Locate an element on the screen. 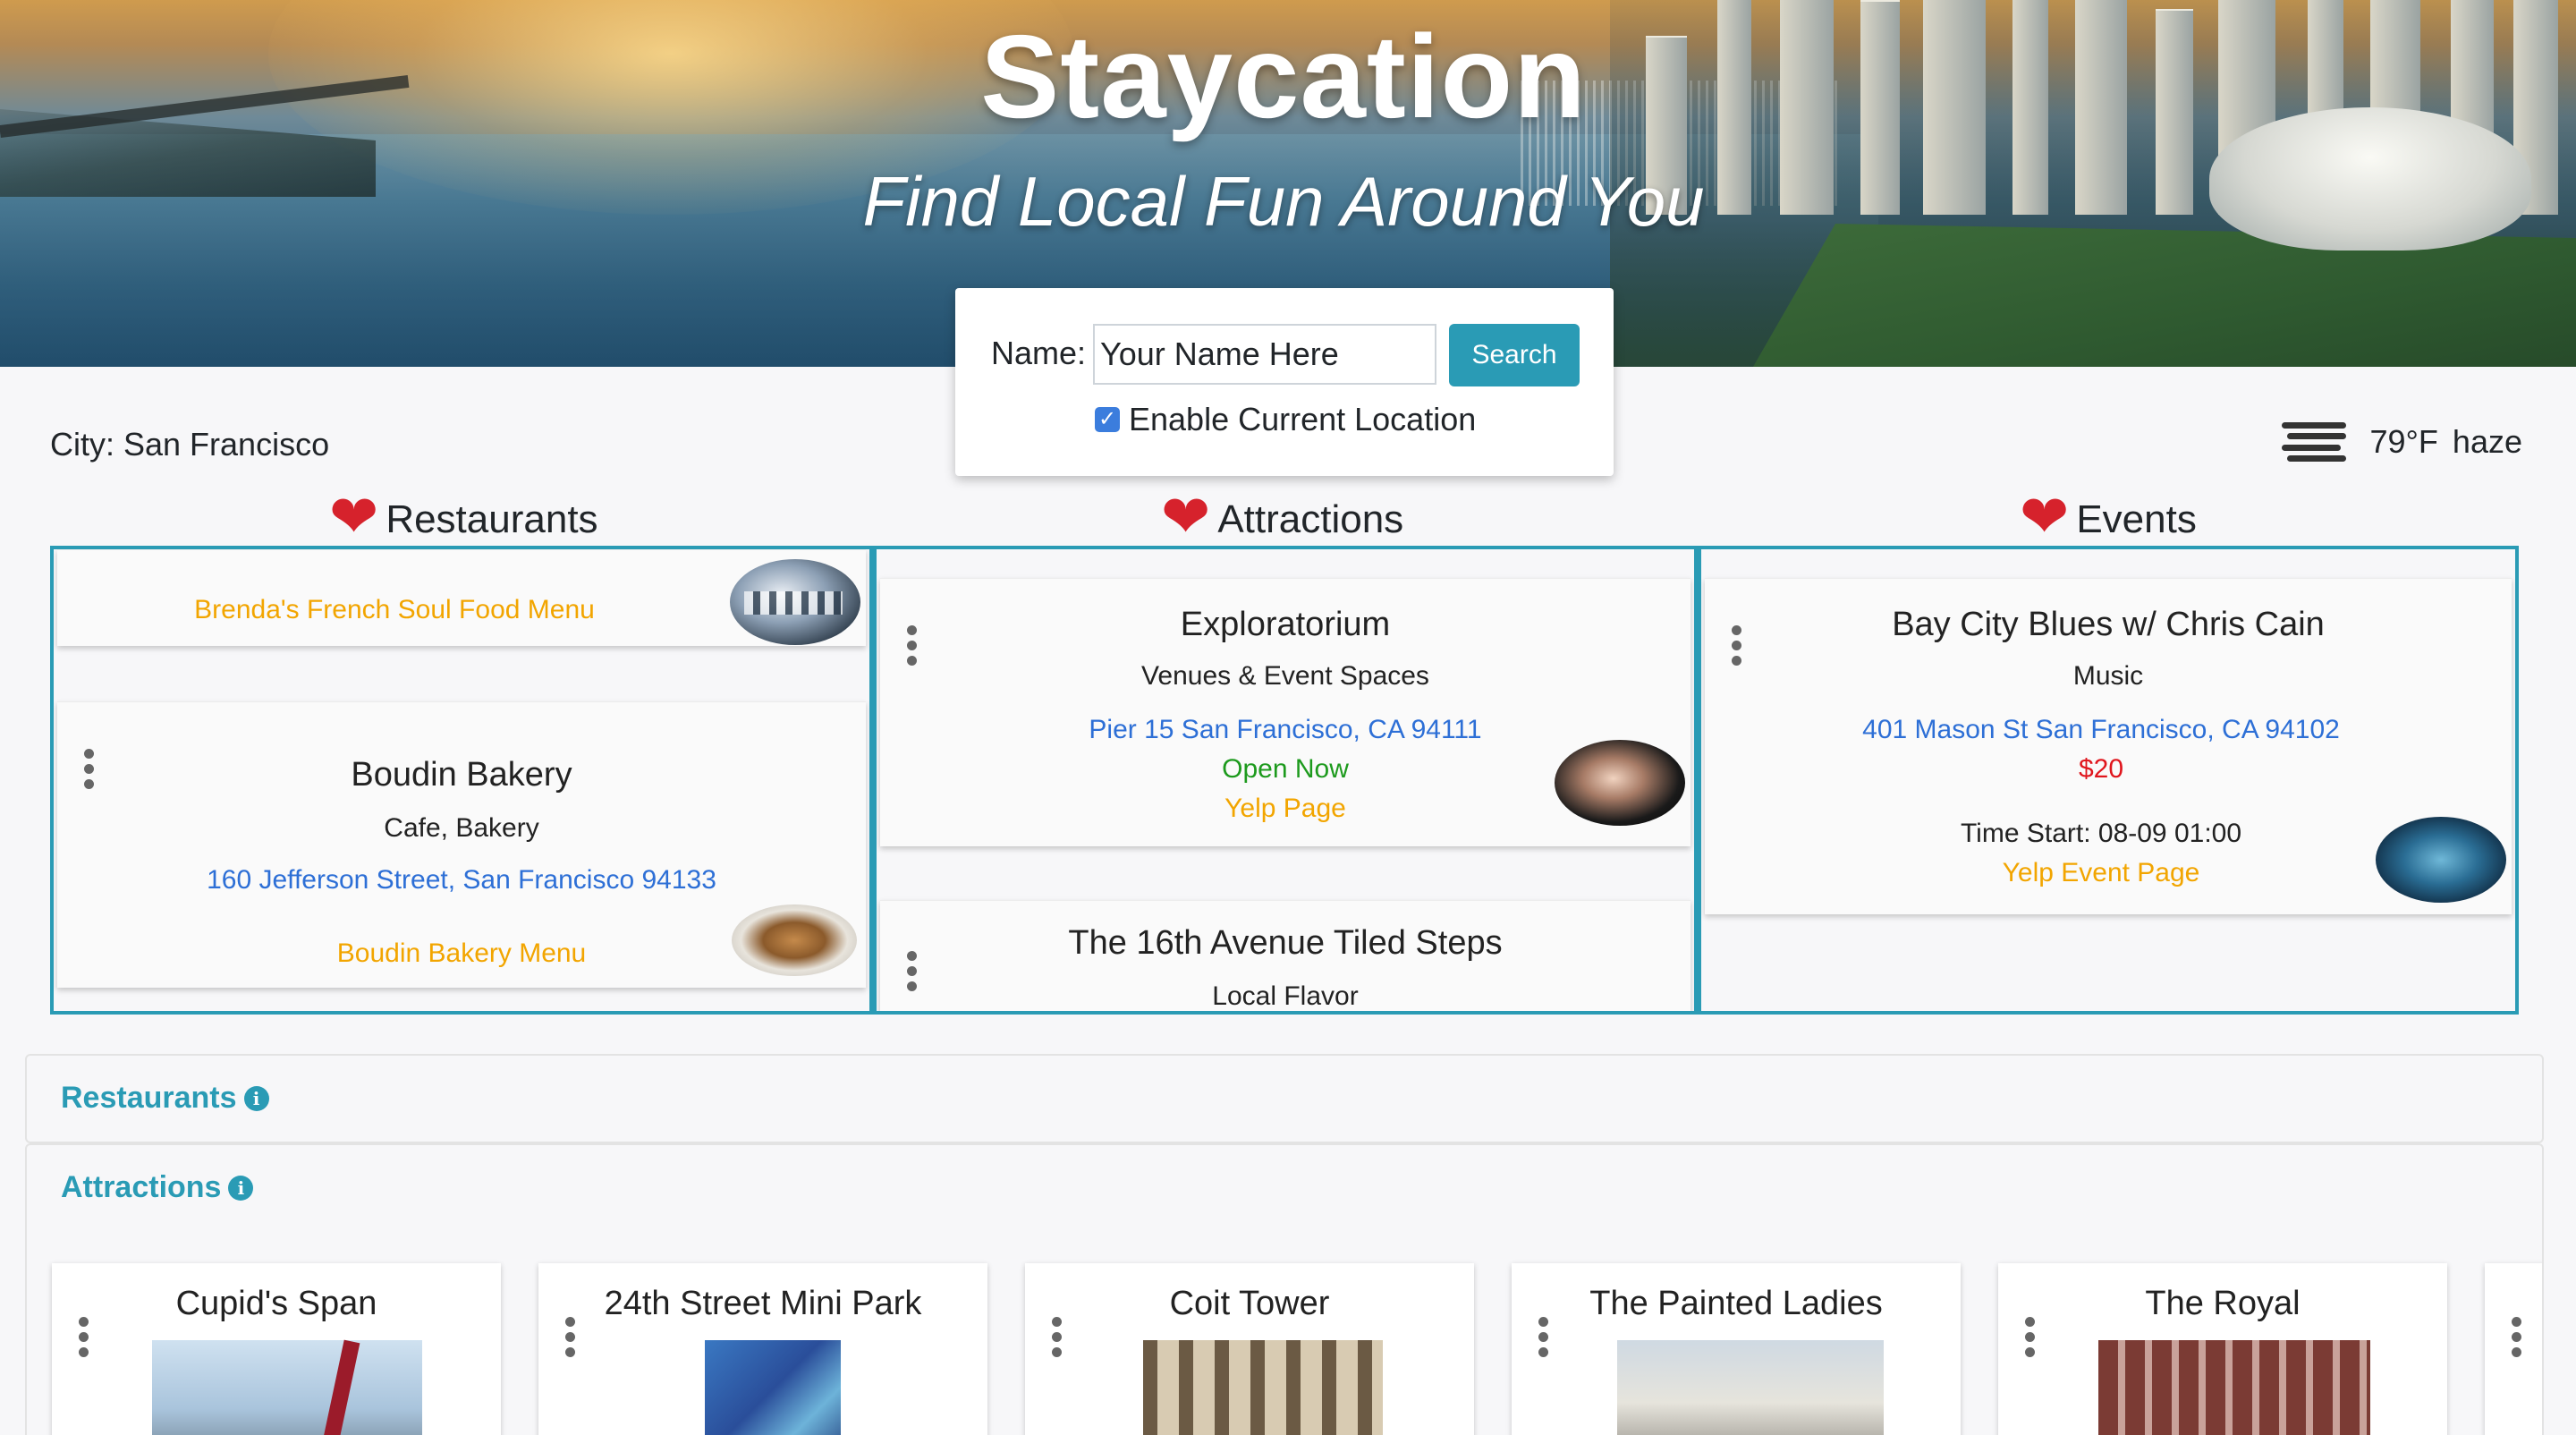 The height and width of the screenshot is (1435, 2576). carousel-card: Coit Tower is located at coordinates (1249, 1349).